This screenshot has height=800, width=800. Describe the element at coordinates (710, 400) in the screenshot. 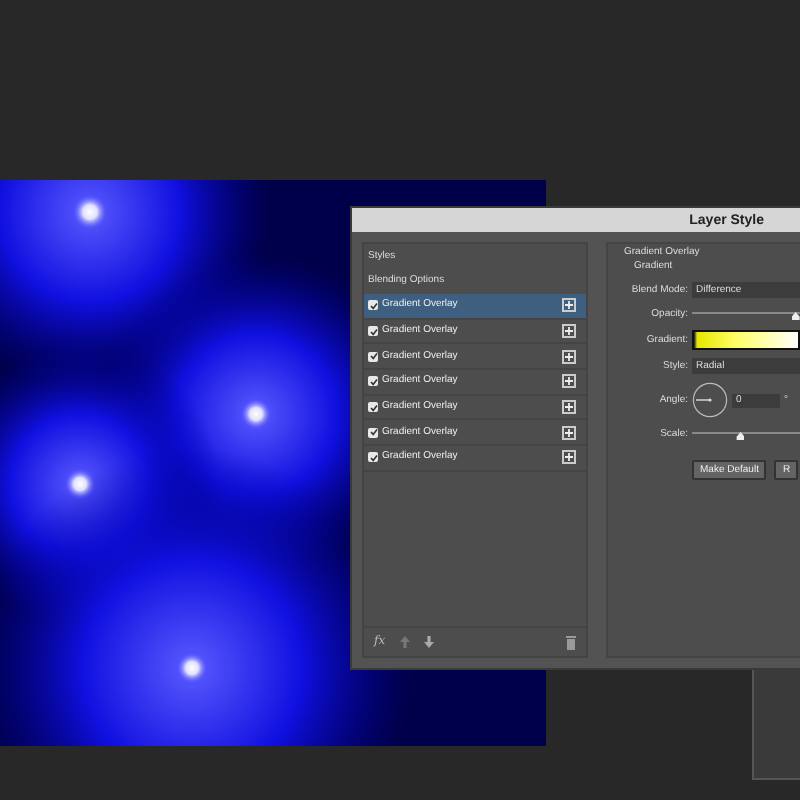

I see `angle-dial-icon` at that location.